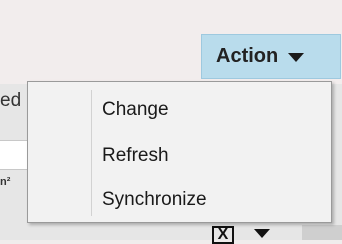  What do you see at coordinates (296, 57) in the screenshot?
I see `caret-down-icon` at bounding box center [296, 57].